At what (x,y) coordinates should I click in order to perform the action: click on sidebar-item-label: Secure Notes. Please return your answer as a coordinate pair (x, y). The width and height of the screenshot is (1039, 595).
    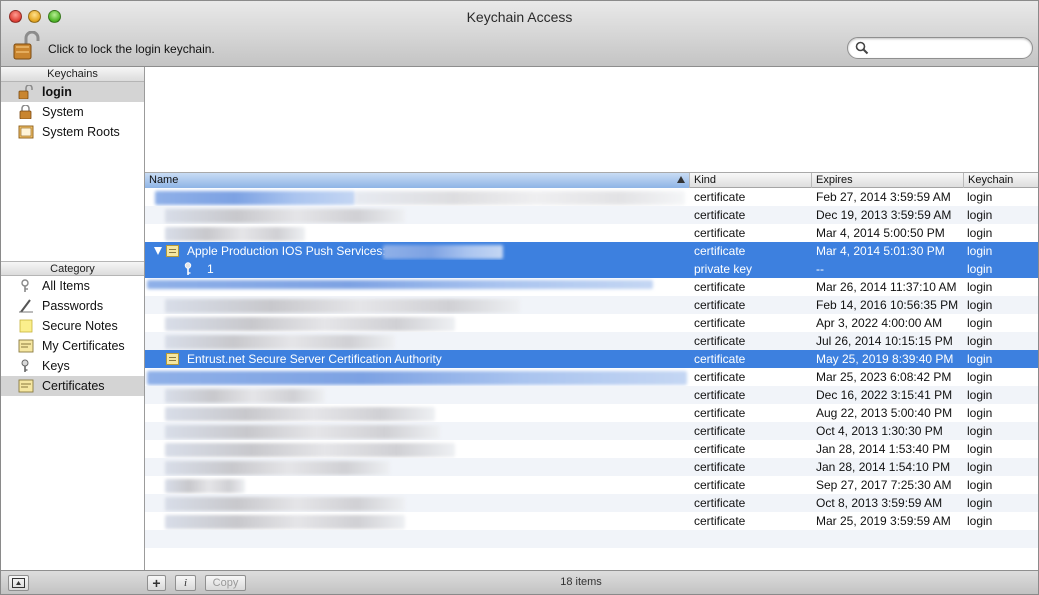
    Looking at the image, I should click on (80, 326).